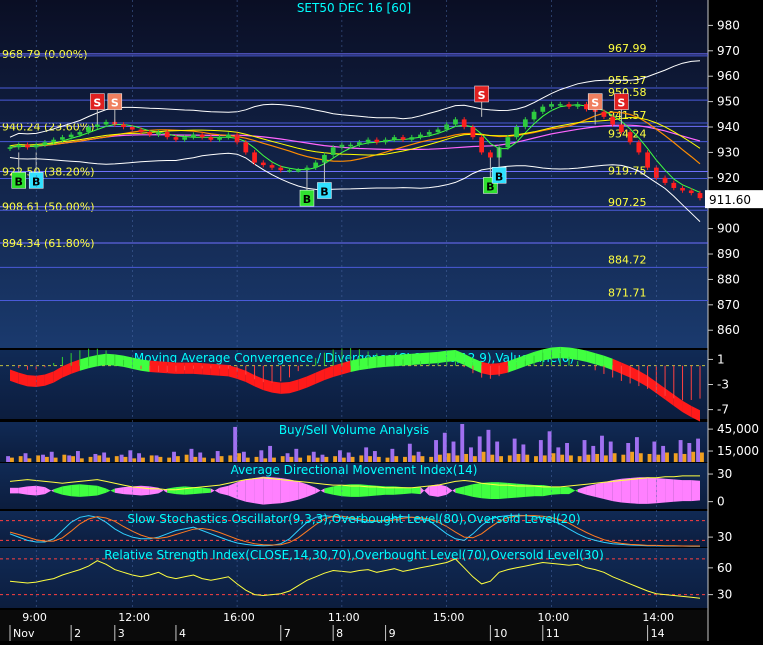 The height and width of the screenshot is (645, 763). What do you see at coordinates (24, 633) in the screenshot?
I see `date-tick-label: Nov` at bounding box center [24, 633].